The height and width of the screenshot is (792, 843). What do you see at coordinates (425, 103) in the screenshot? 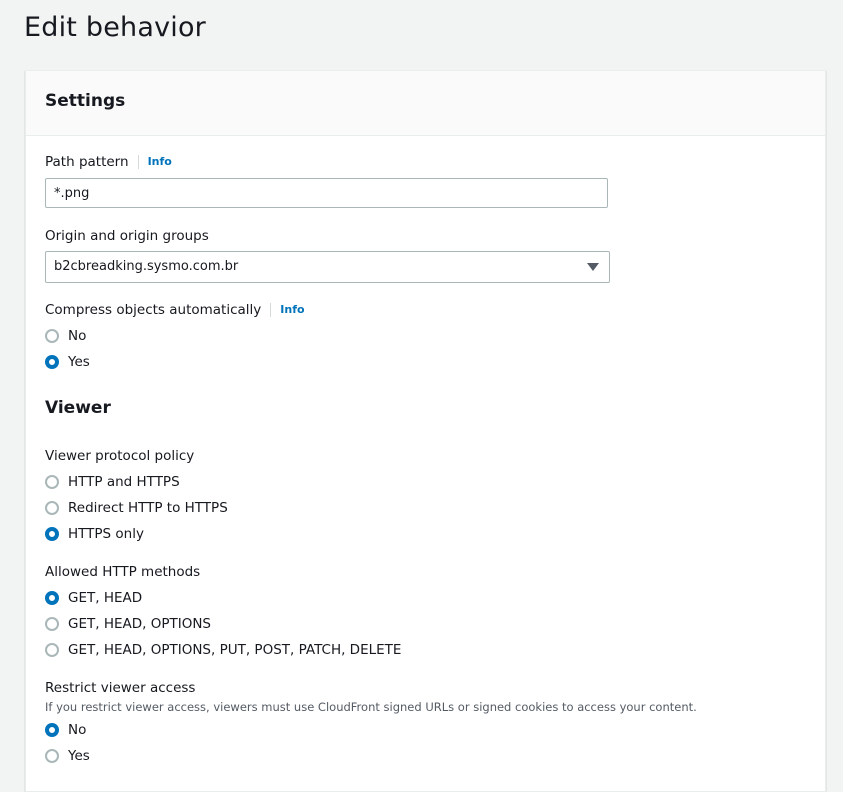
I see `settings-panel-header: Settings` at bounding box center [425, 103].